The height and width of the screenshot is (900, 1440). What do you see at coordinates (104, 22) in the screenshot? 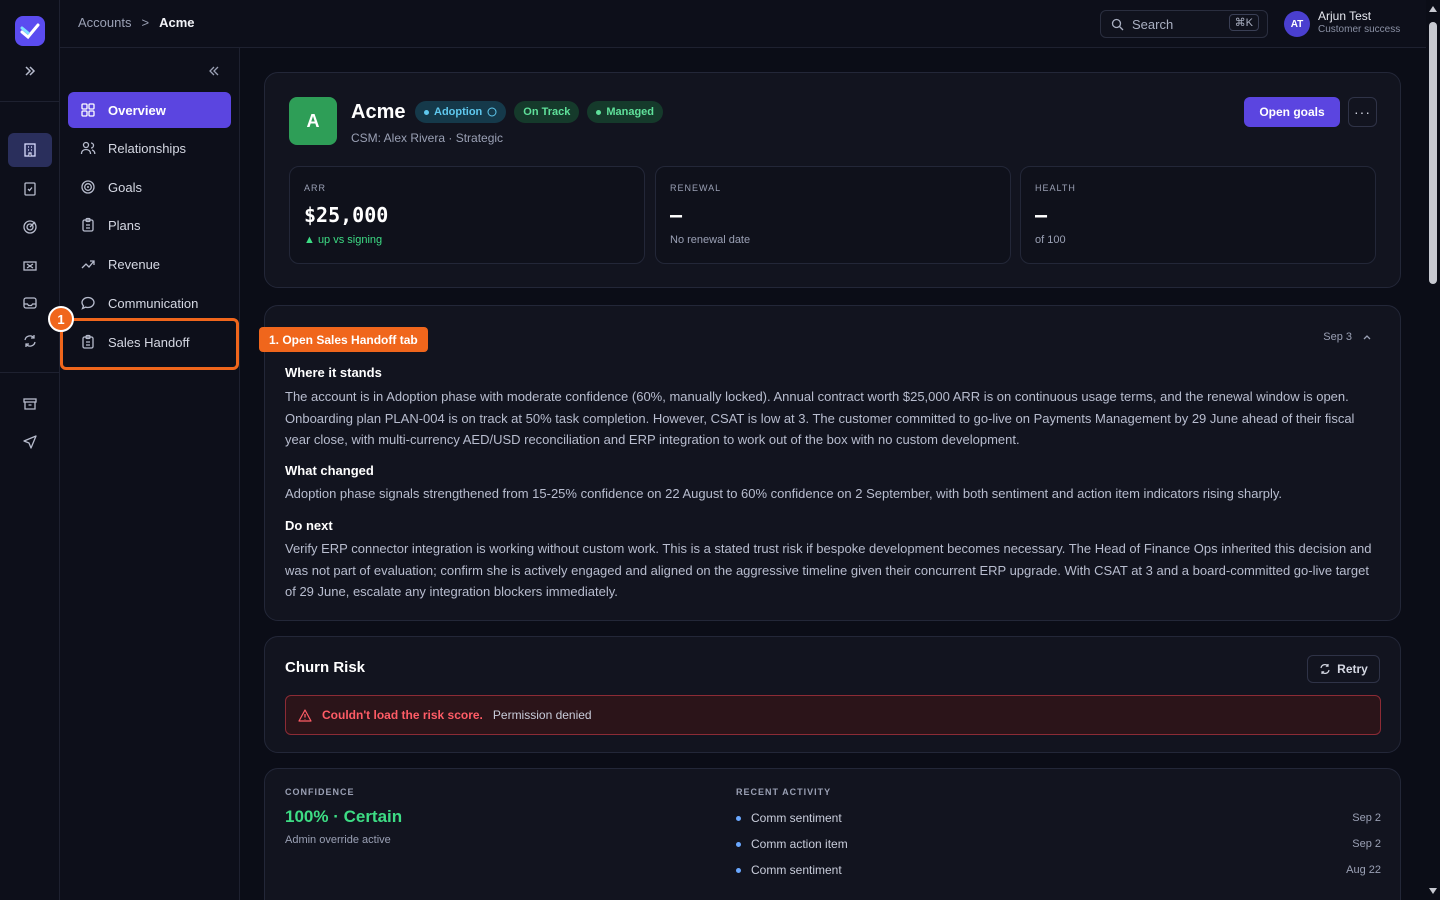
I see `breadcrumb-accounts: Accounts` at bounding box center [104, 22].